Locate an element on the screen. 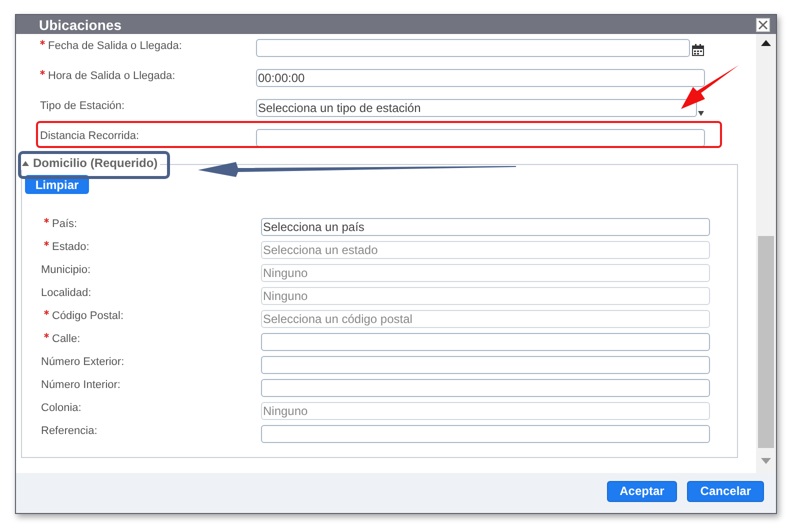 Image resolution: width=792 pixels, height=532 pixels. window-title: Ubicaciones is located at coordinates (80, 24).